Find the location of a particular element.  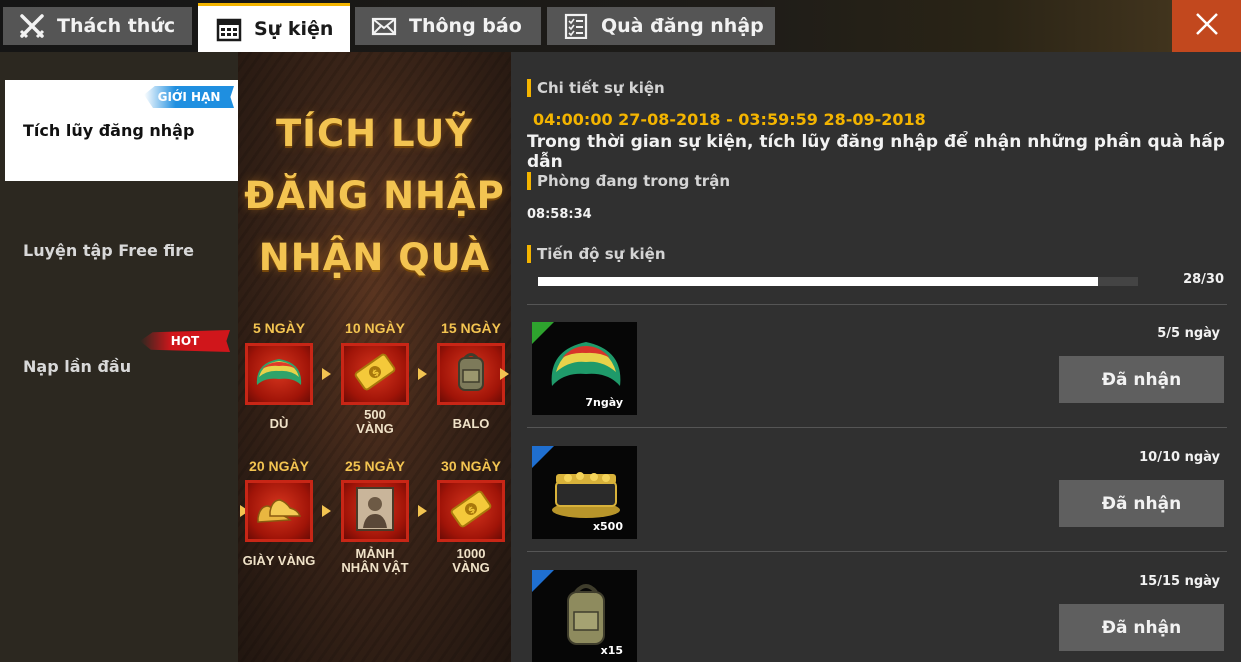

reward-day-label: 30 NGÀY is located at coordinates (471, 466).